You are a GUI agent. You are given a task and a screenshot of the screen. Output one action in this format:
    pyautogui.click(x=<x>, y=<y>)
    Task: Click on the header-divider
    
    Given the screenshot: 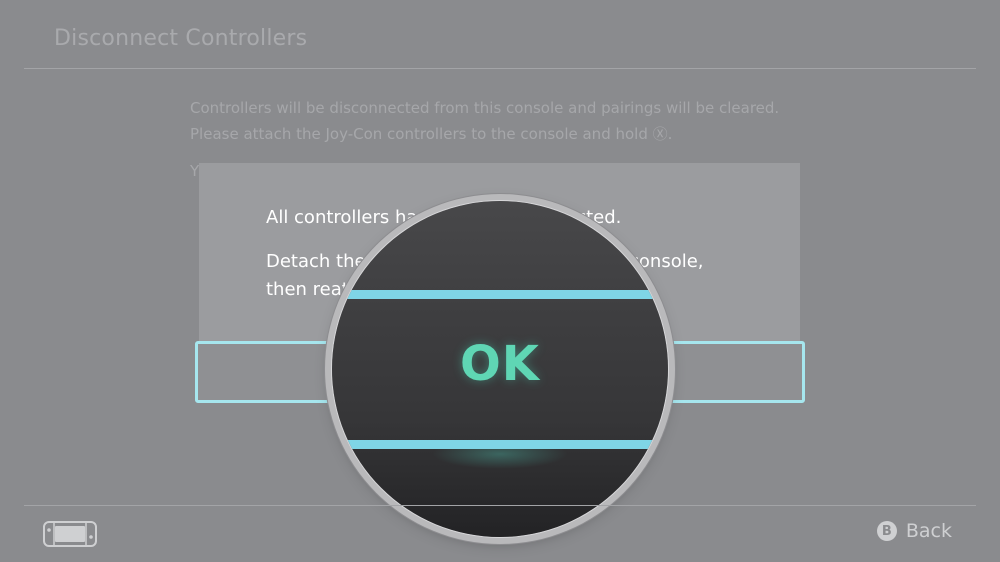 What is the action you would take?
    pyautogui.click(x=500, y=68)
    